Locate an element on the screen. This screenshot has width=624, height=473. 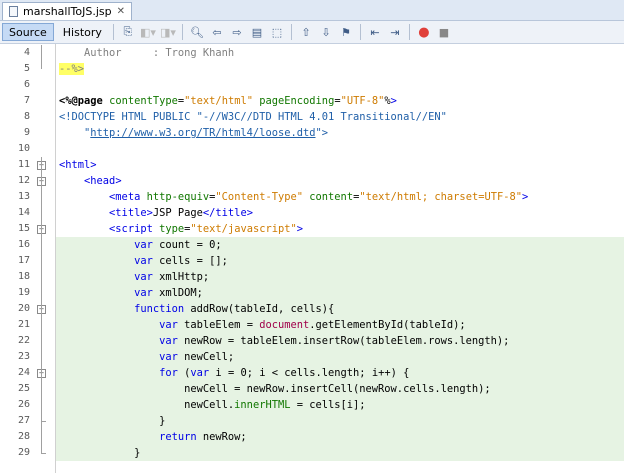
line-number: 28 is located at coordinates (23, 436).